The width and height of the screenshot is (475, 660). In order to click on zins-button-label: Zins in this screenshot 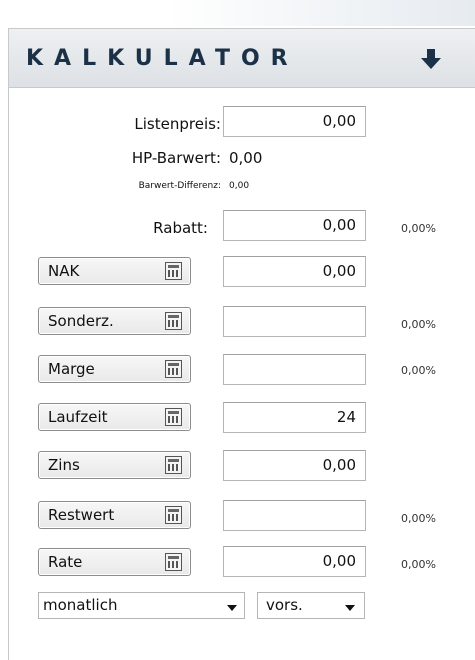, I will do `click(64, 465)`.